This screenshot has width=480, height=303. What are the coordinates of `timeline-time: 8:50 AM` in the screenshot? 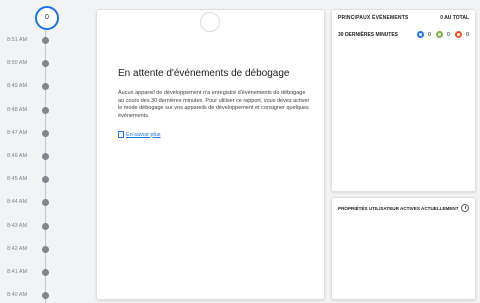 It's located at (17, 63).